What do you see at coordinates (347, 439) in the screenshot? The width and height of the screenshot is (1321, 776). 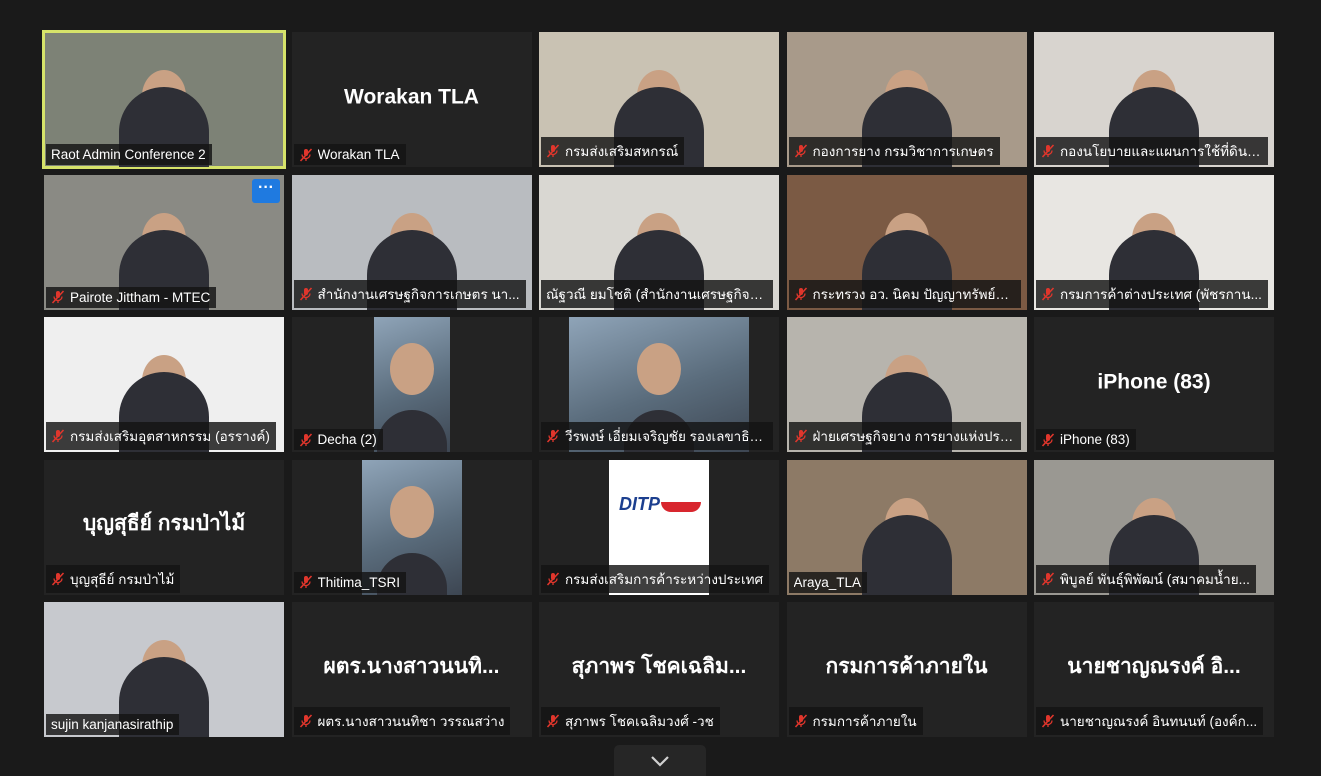 I see `participant-name: Decha (2)` at bounding box center [347, 439].